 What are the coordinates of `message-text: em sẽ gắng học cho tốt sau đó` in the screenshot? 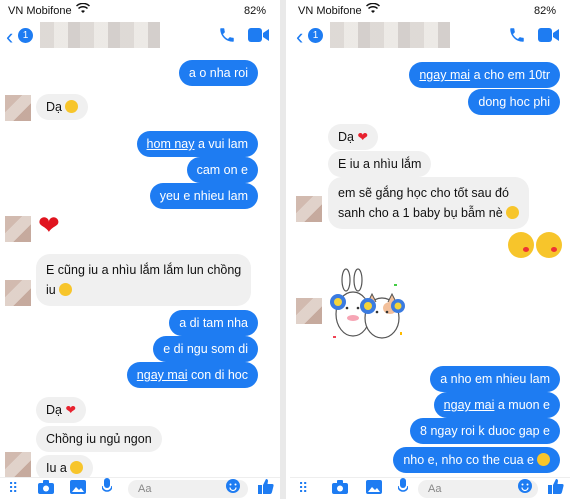 It's located at (423, 193).